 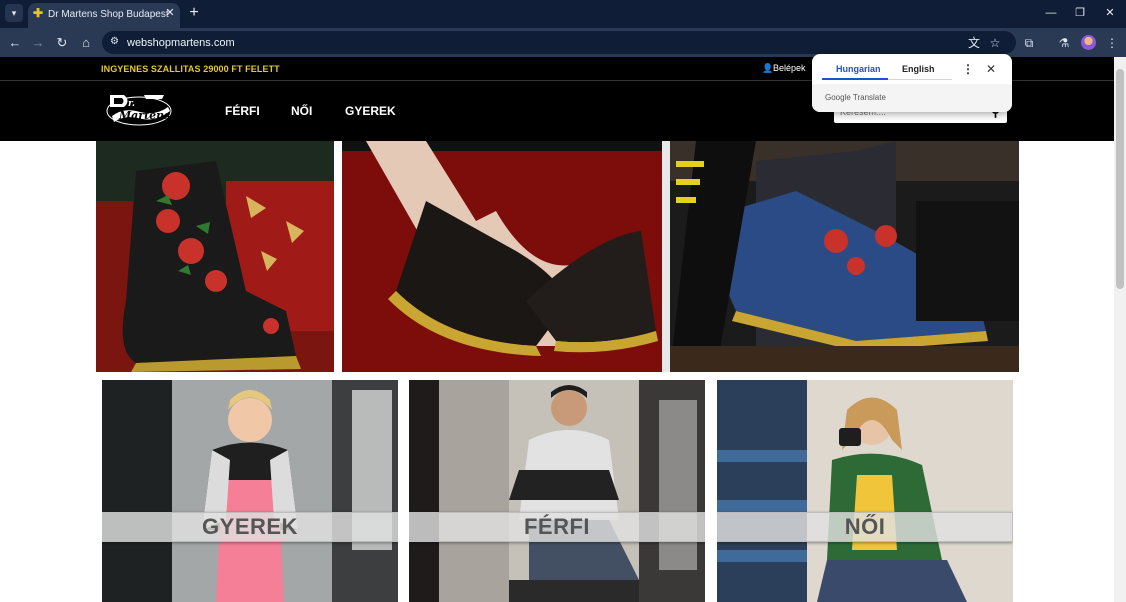 What do you see at coordinates (912, 83) in the screenshot?
I see `translate-popup: Hungarian English ⋮ ✕ Google Translate` at bounding box center [912, 83].